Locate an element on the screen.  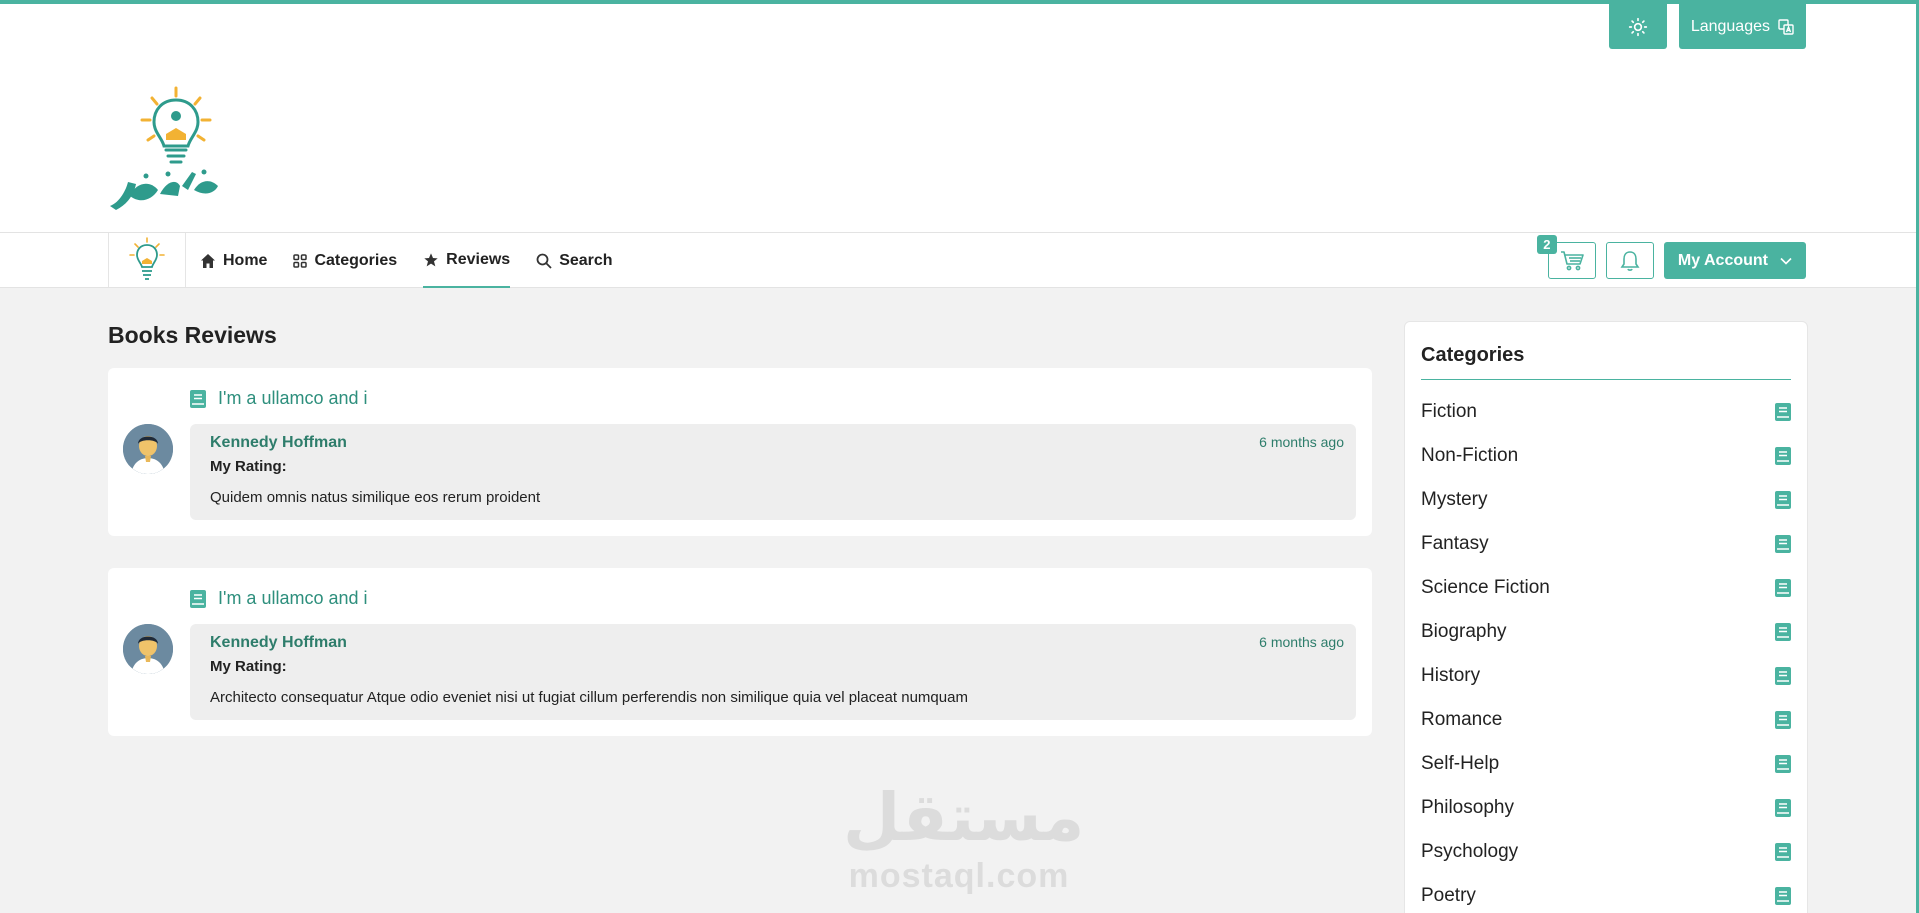
nav-search-label: Search is located at coordinates (586, 260).